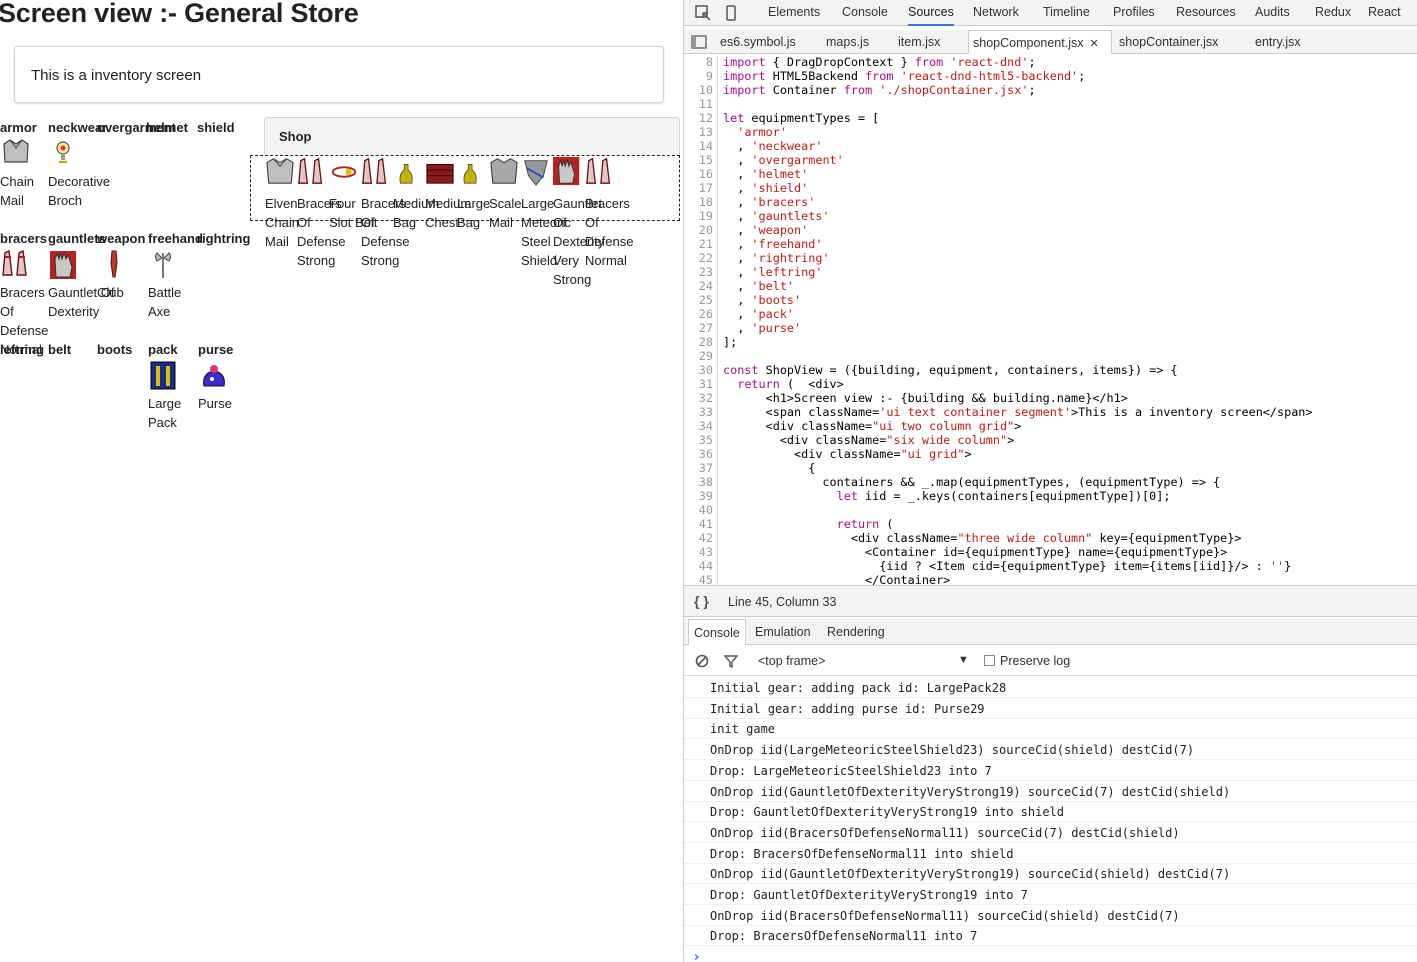  Describe the element at coordinates (698, 104) in the screenshot. I see `line-number: 11` at that location.